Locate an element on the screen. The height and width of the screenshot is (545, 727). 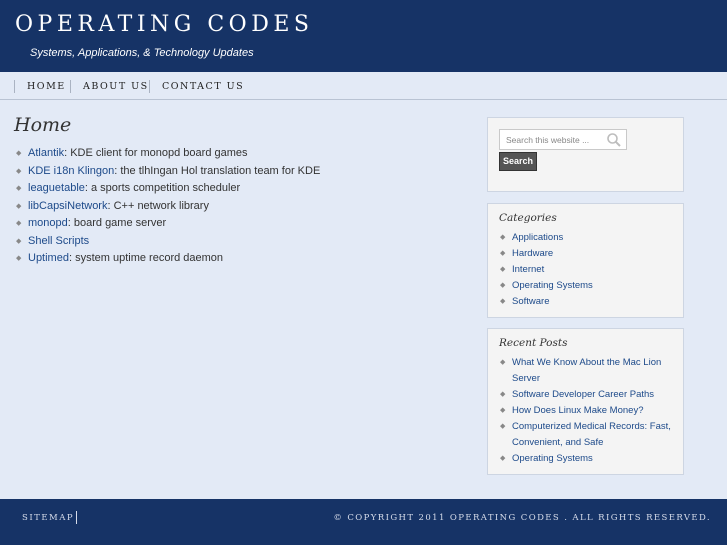
footer-divider is located at coordinates (76, 517).